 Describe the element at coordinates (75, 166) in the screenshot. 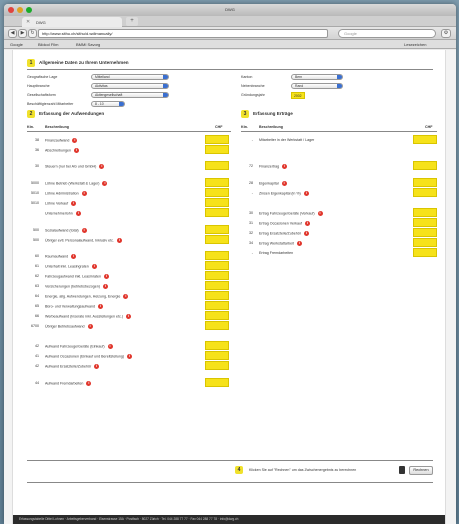

I see `expense-label: Steuern (nur bei AG und GmbH) i` at that location.